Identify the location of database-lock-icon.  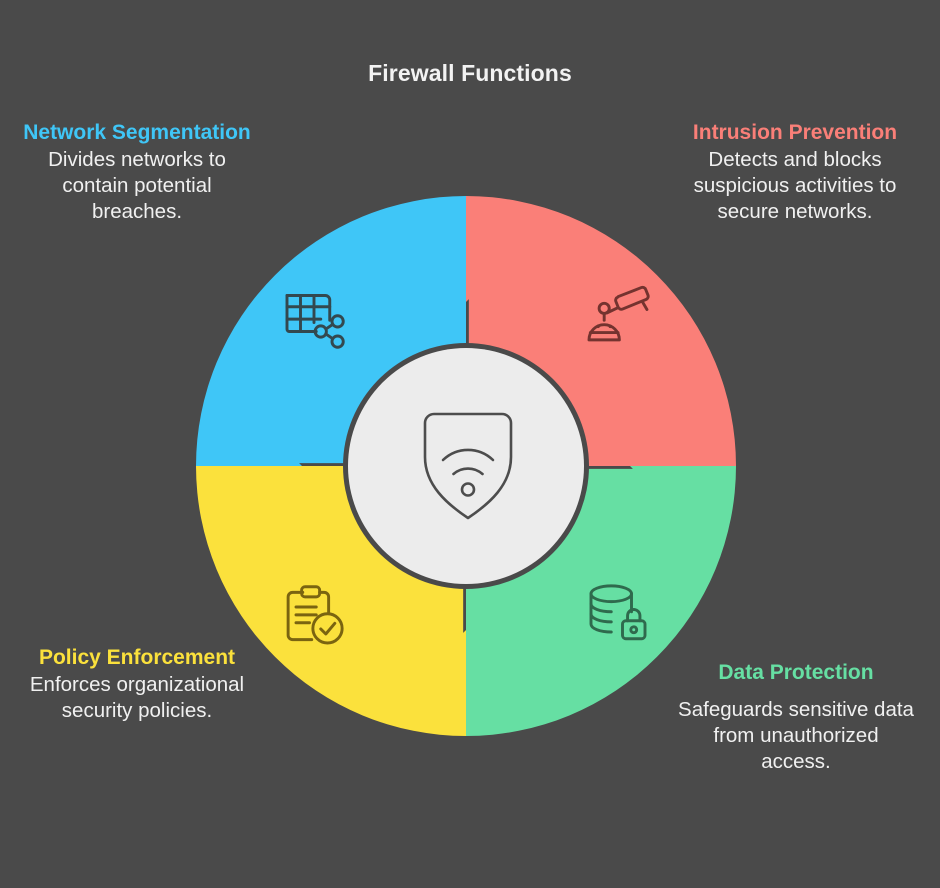
(618, 614).